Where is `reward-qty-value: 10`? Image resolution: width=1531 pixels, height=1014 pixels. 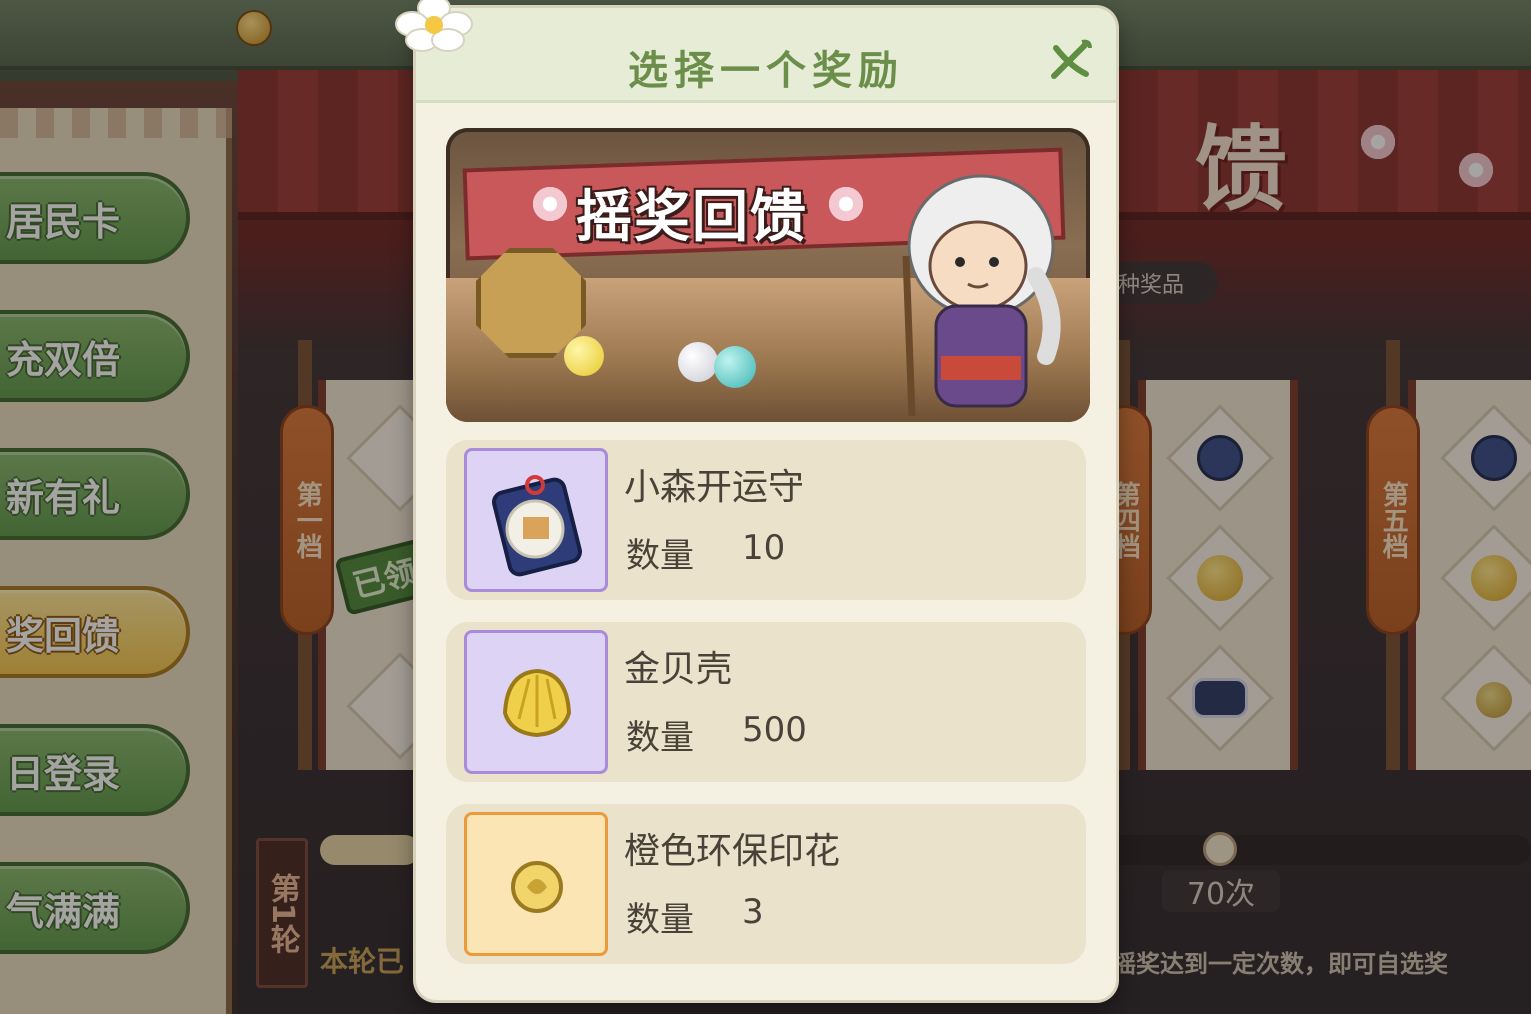 reward-qty-value: 10 is located at coordinates (764, 548).